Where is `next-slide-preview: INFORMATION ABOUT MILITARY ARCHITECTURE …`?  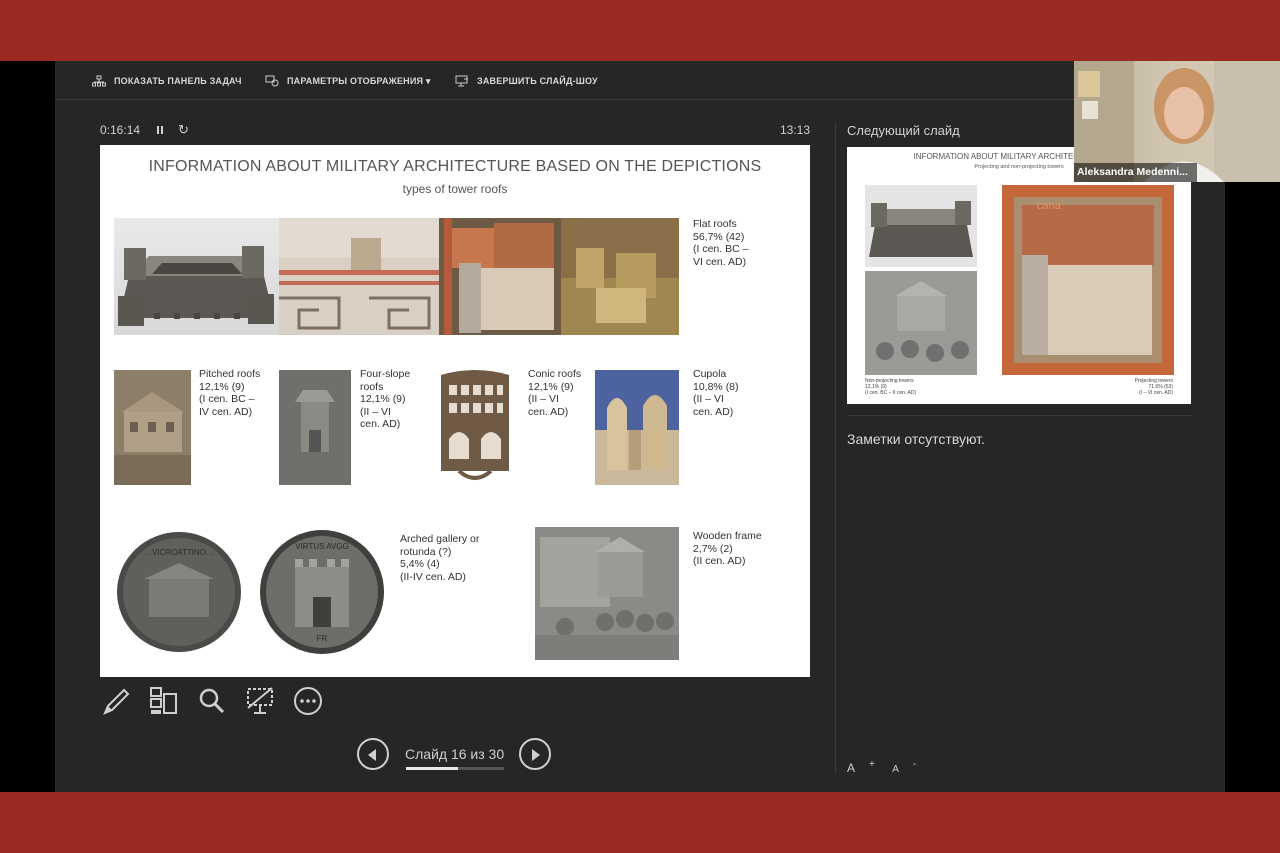 next-slide-preview: INFORMATION ABOUT MILITARY ARCHITECTURE … is located at coordinates (1019, 275).